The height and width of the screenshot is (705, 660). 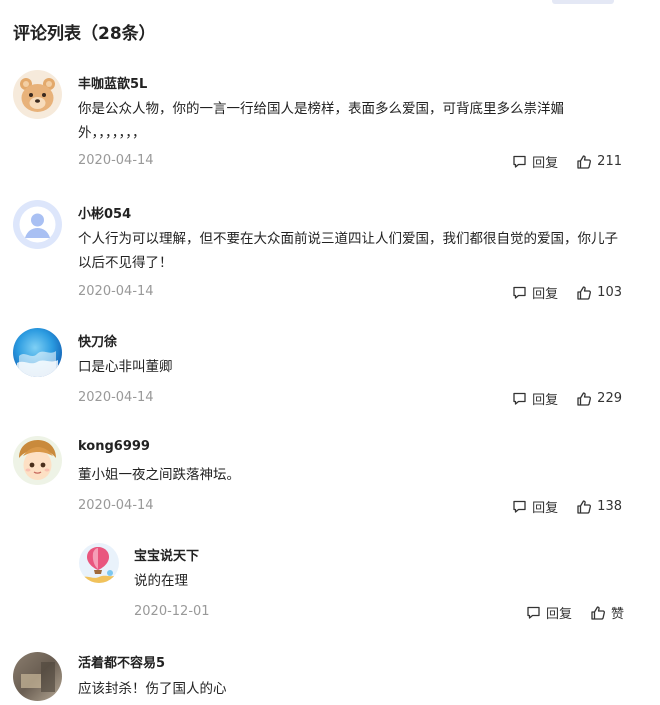 I want to click on like-button: 138, so click(x=599, y=507).